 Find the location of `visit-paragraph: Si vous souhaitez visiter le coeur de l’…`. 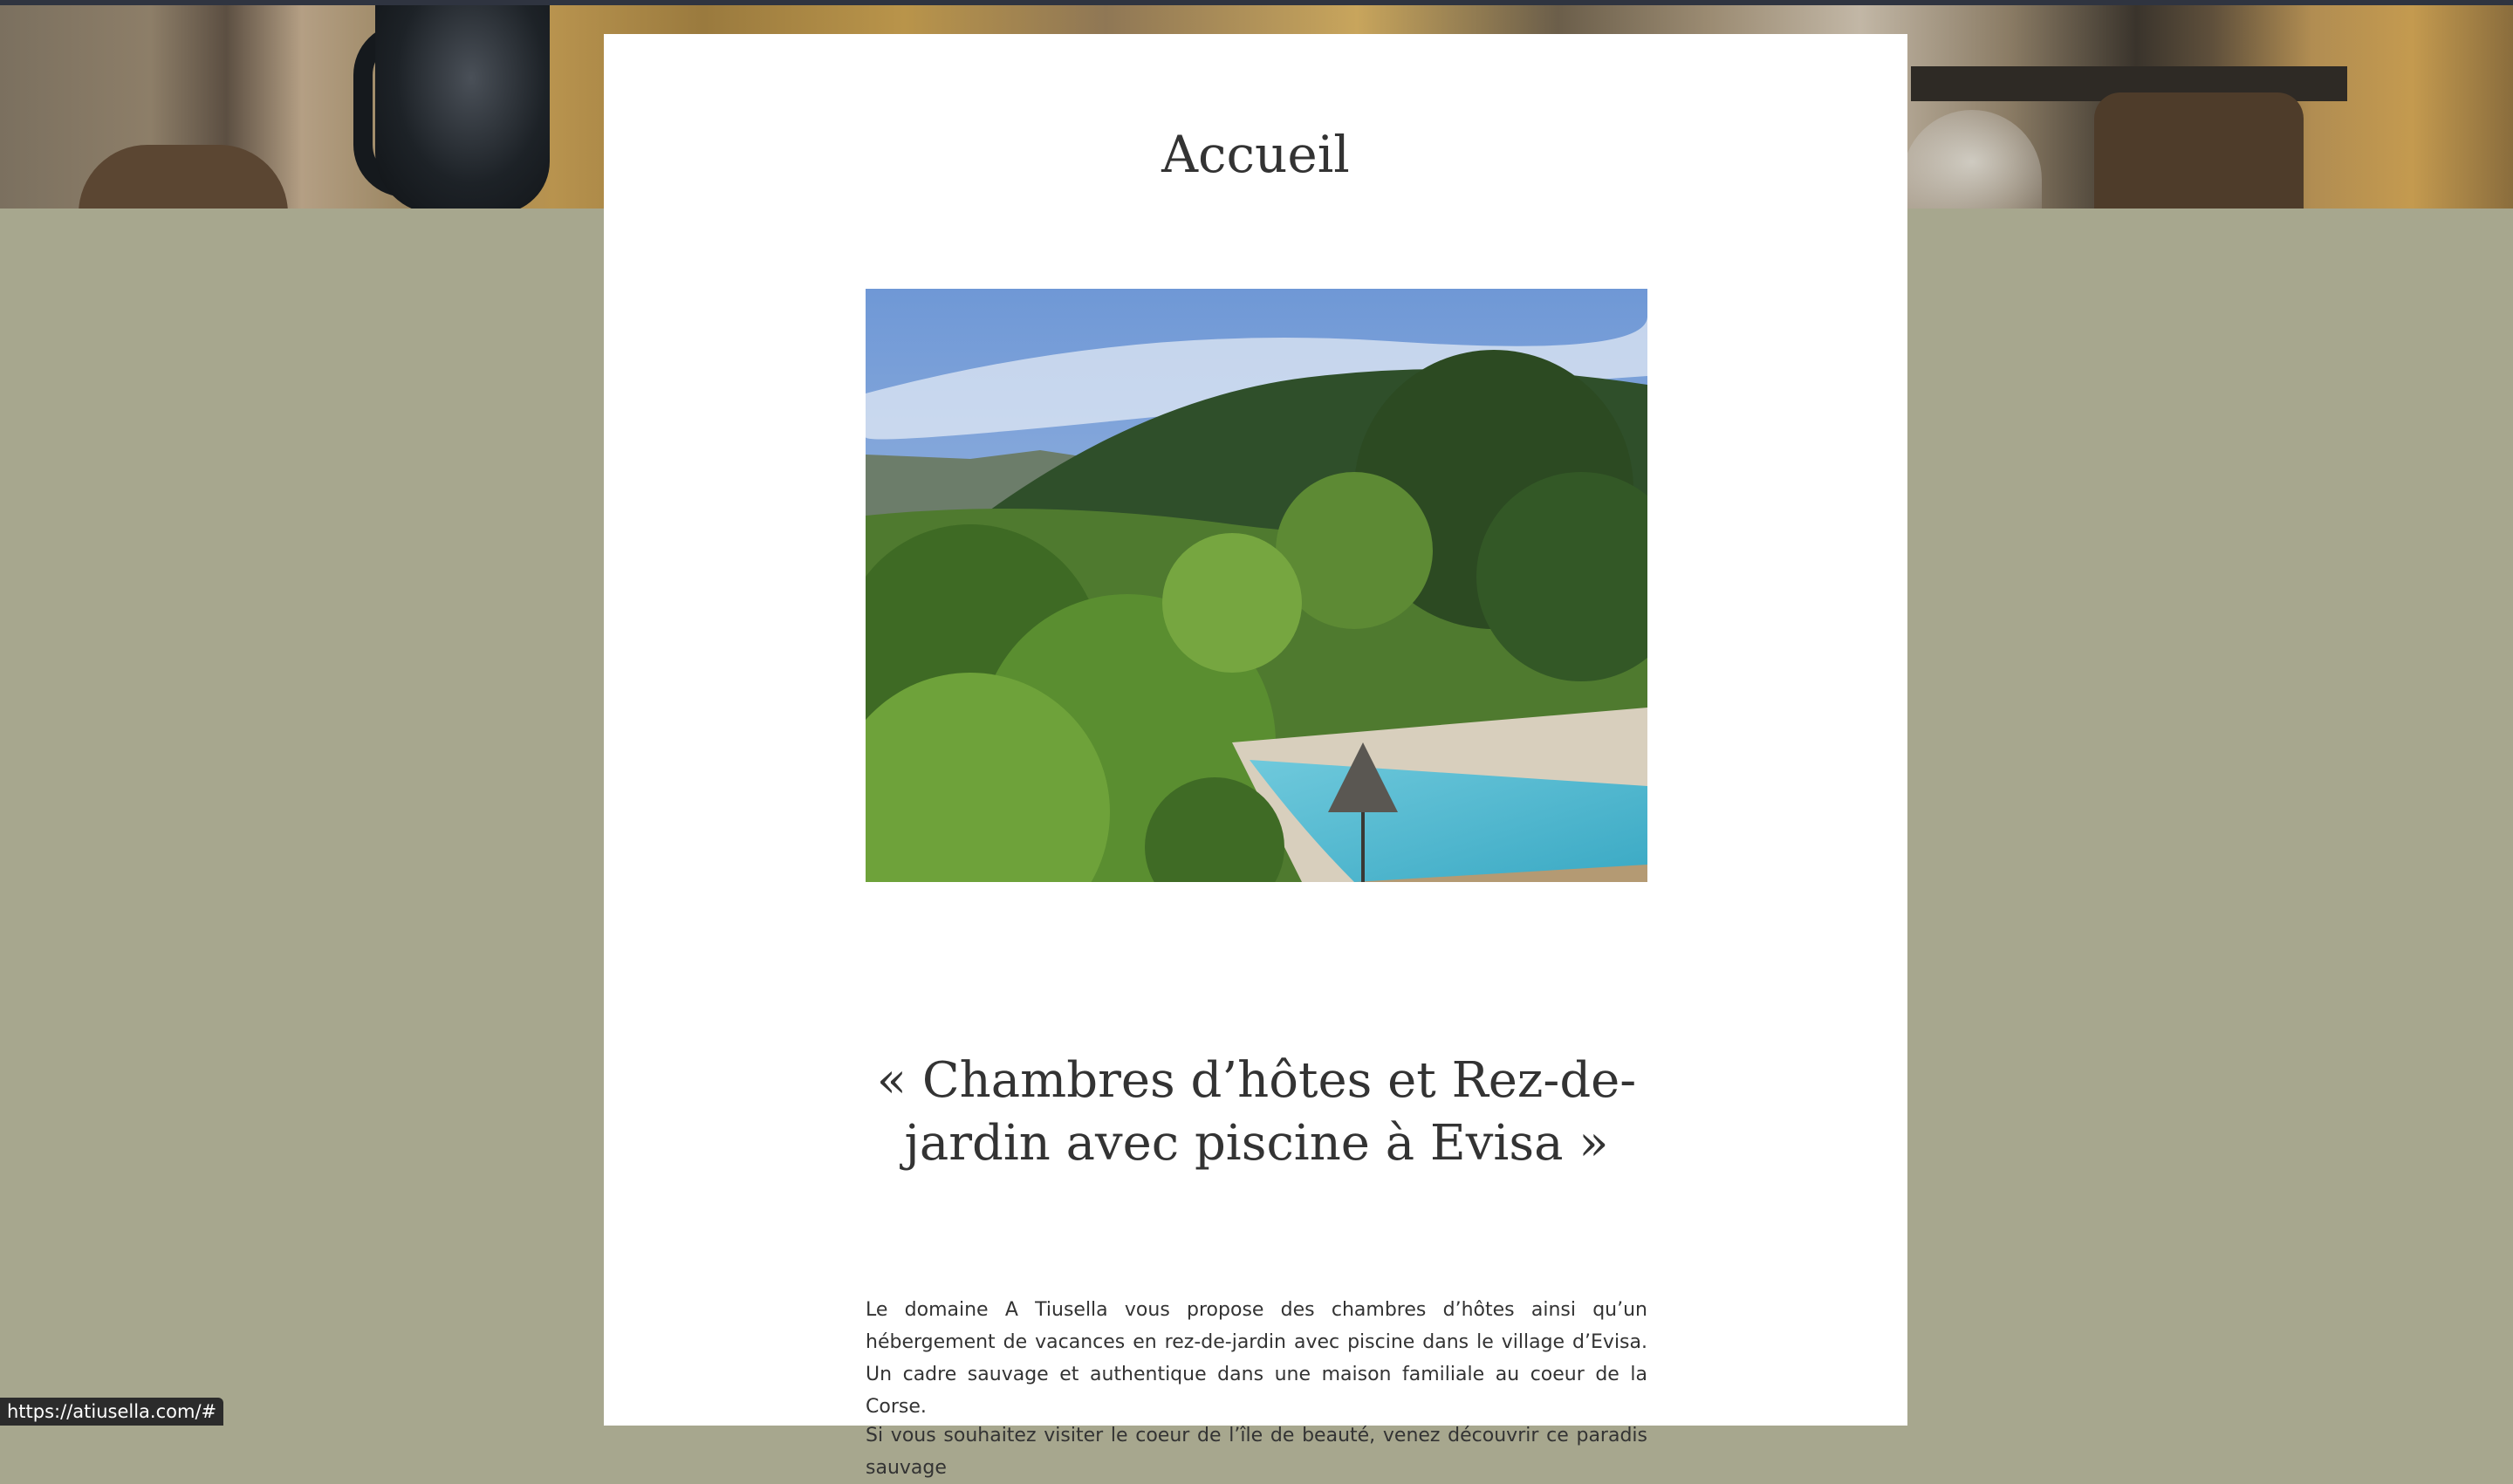

visit-paragraph: Si vous souhaitez visiter le coeur de l’… is located at coordinates (1256, 1452).